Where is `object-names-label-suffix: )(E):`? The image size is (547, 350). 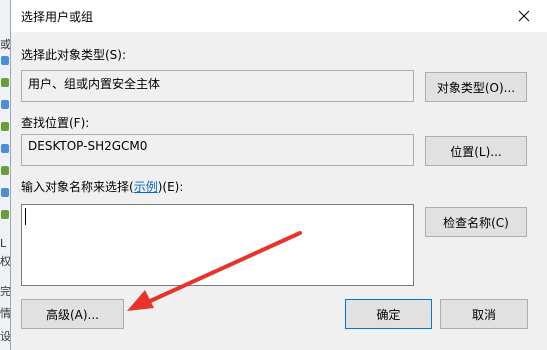 object-names-label-suffix: )(E): is located at coordinates (170, 187).